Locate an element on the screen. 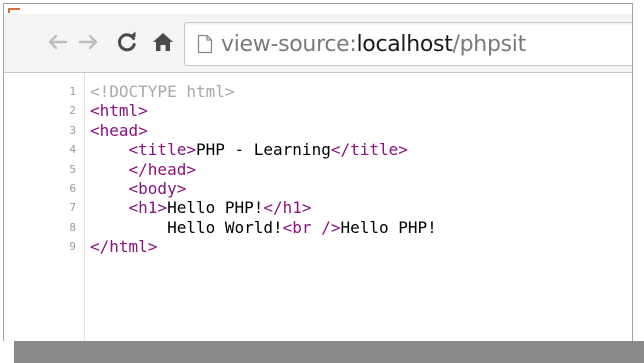 This screenshot has height=363, width=644. line-number: 5 is located at coordinates (72, 169).